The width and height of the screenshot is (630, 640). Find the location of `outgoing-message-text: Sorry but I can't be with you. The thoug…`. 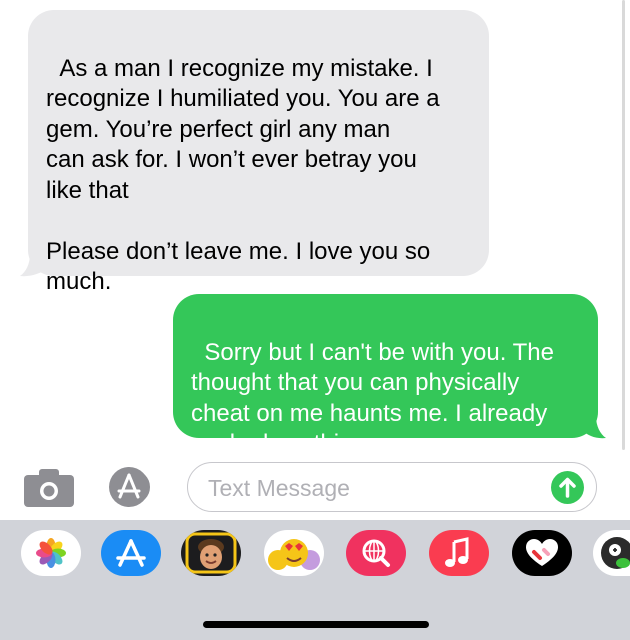

outgoing-message-text: Sorry but I can't be with you. The thoug… is located at coordinates (372, 398).